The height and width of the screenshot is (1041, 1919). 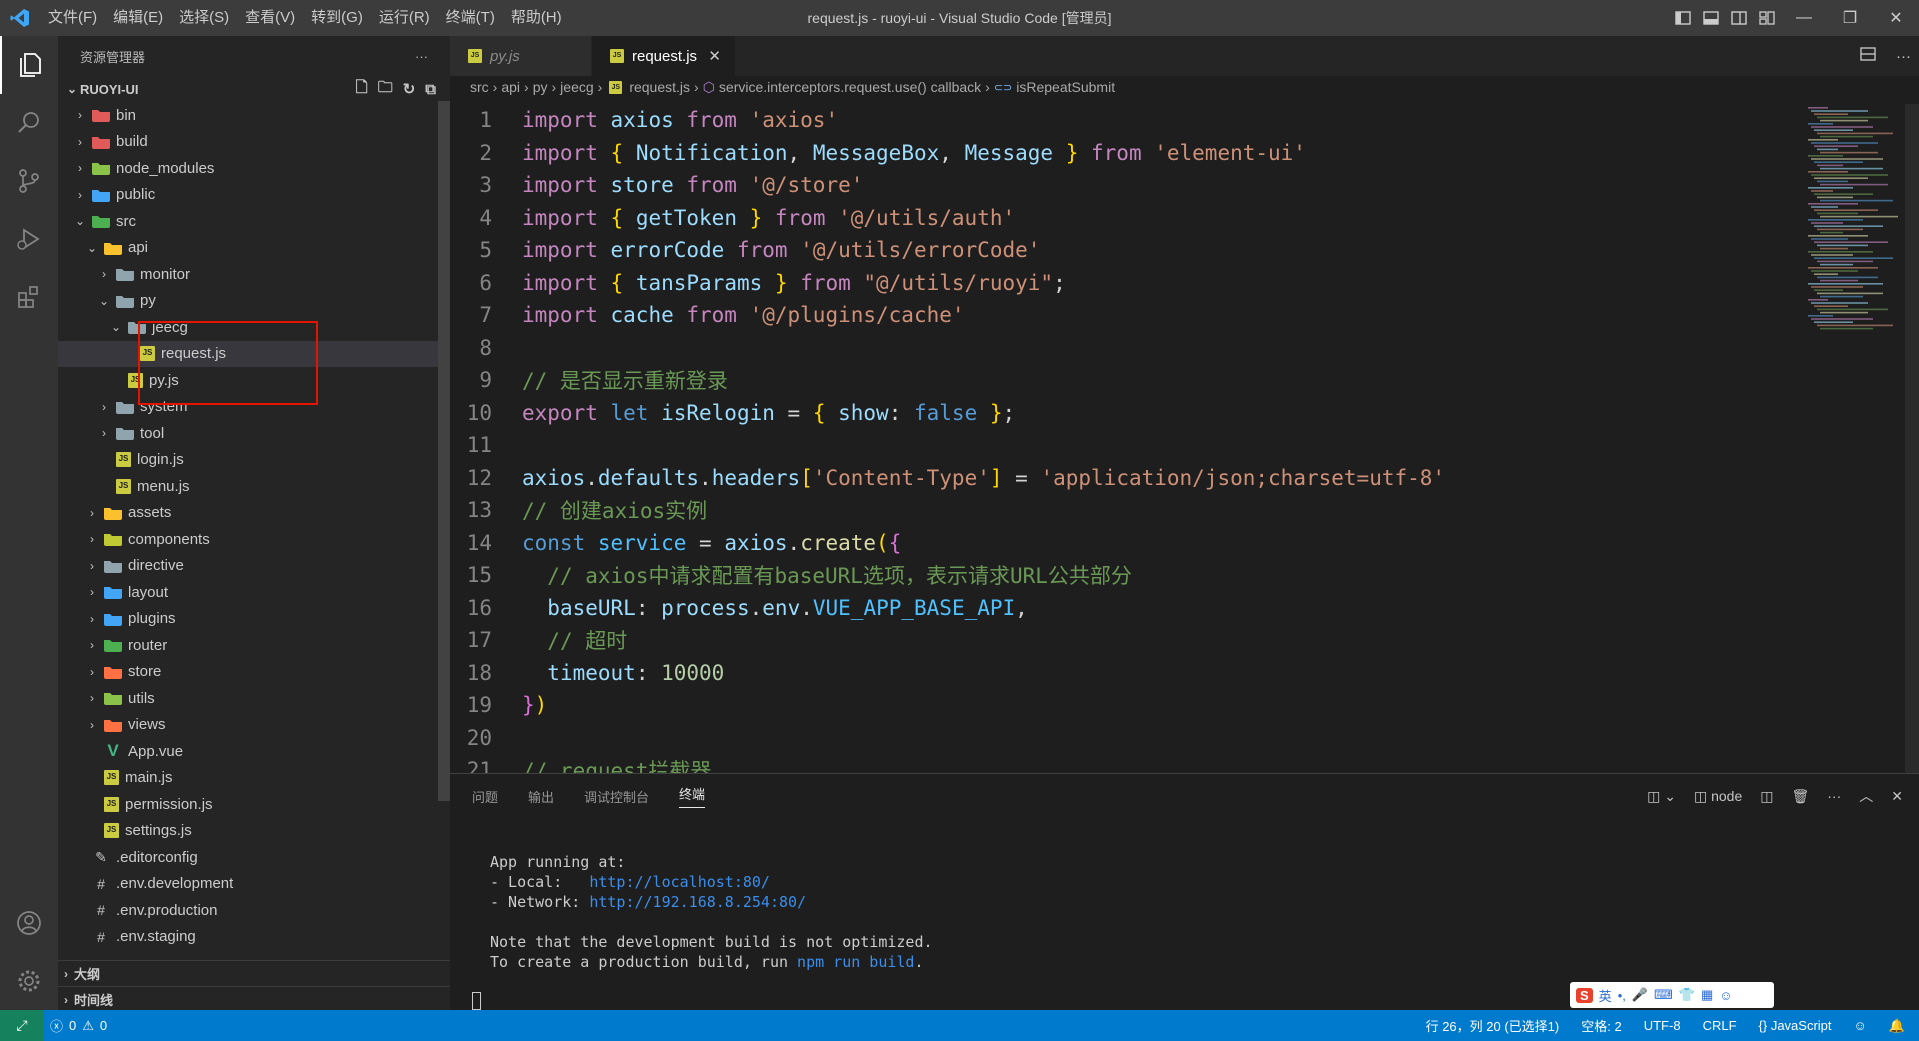 What do you see at coordinates (385, 89) in the screenshot?
I see `new-folder-icon: 🗀` at bounding box center [385, 89].